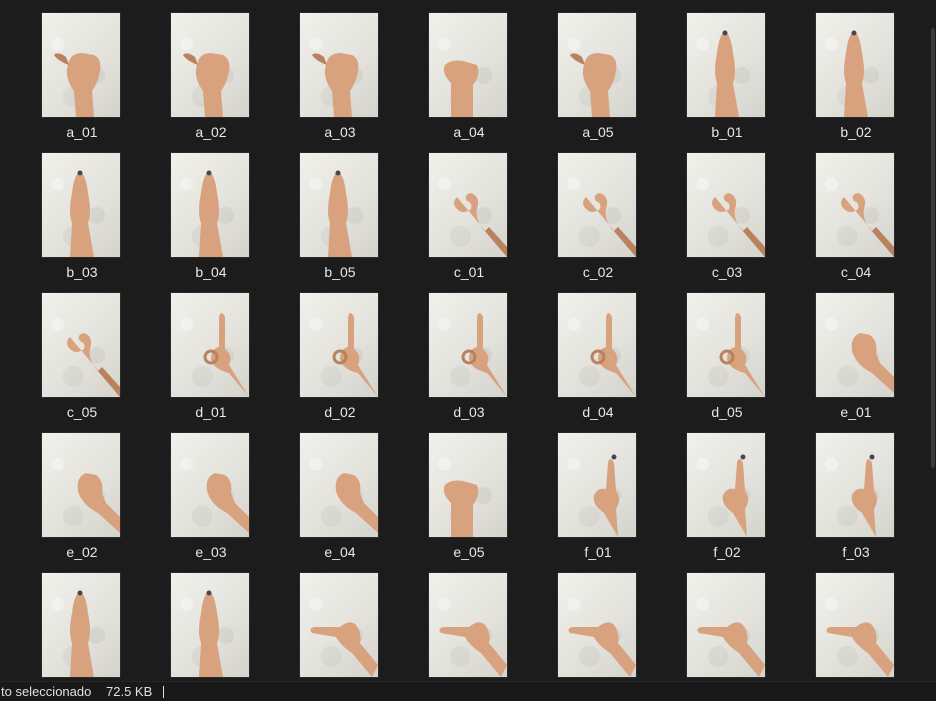 The width and height of the screenshot is (936, 701). What do you see at coordinates (82, 412) in the screenshot?
I see `file-name: c_05` at bounding box center [82, 412].